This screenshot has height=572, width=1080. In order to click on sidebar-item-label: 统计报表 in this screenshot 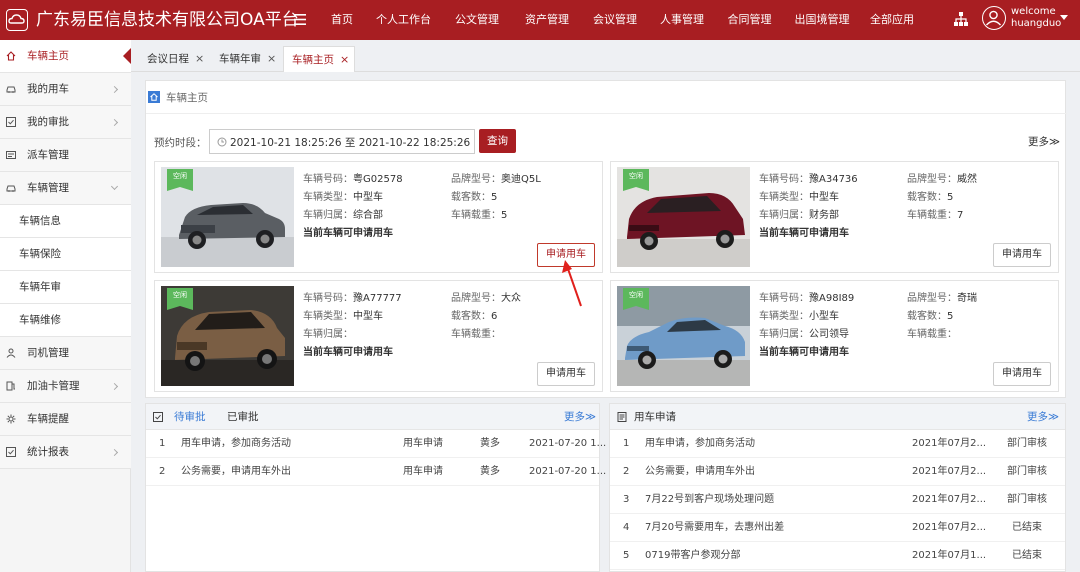, I will do `click(48, 452)`.